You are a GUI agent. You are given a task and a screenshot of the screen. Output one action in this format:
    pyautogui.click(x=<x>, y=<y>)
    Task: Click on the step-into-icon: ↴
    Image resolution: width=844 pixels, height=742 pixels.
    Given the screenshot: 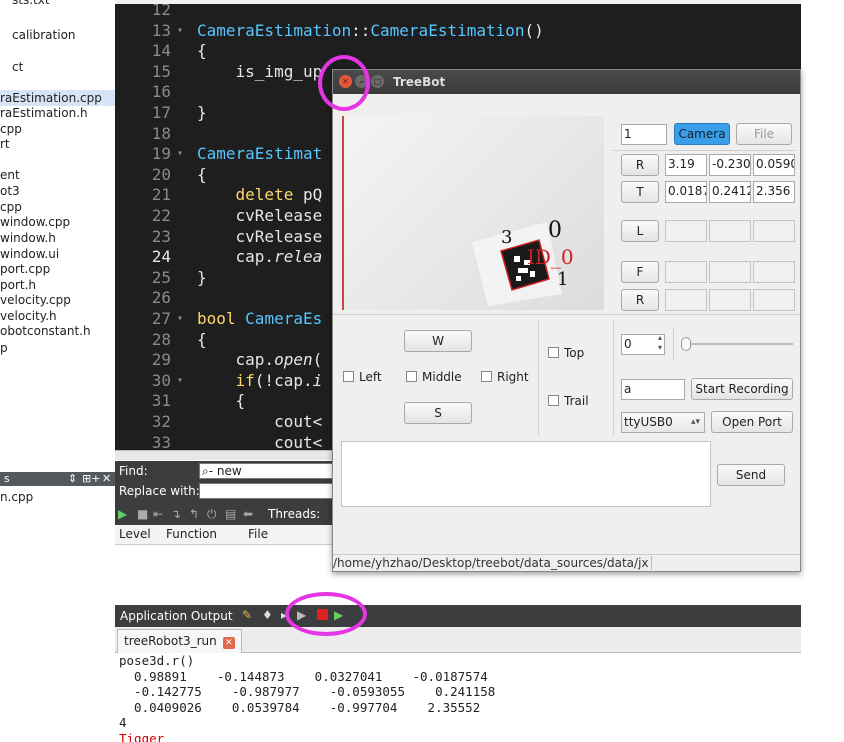 What is the action you would take?
    pyautogui.click(x=176, y=514)
    